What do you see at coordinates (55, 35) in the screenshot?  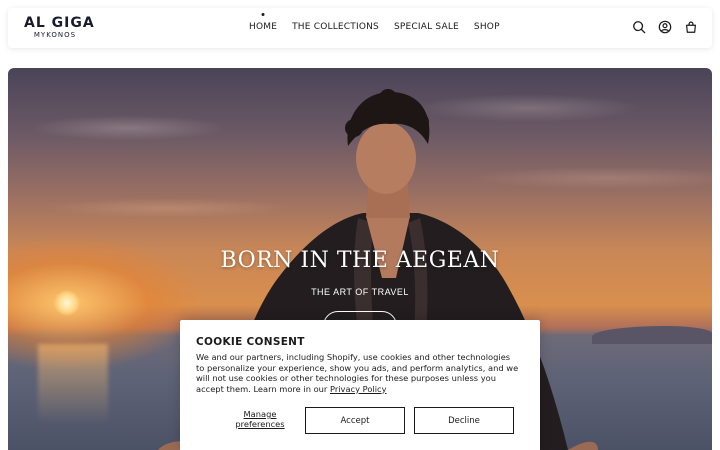 I see `logo-subtext: MYKONOS` at bounding box center [55, 35].